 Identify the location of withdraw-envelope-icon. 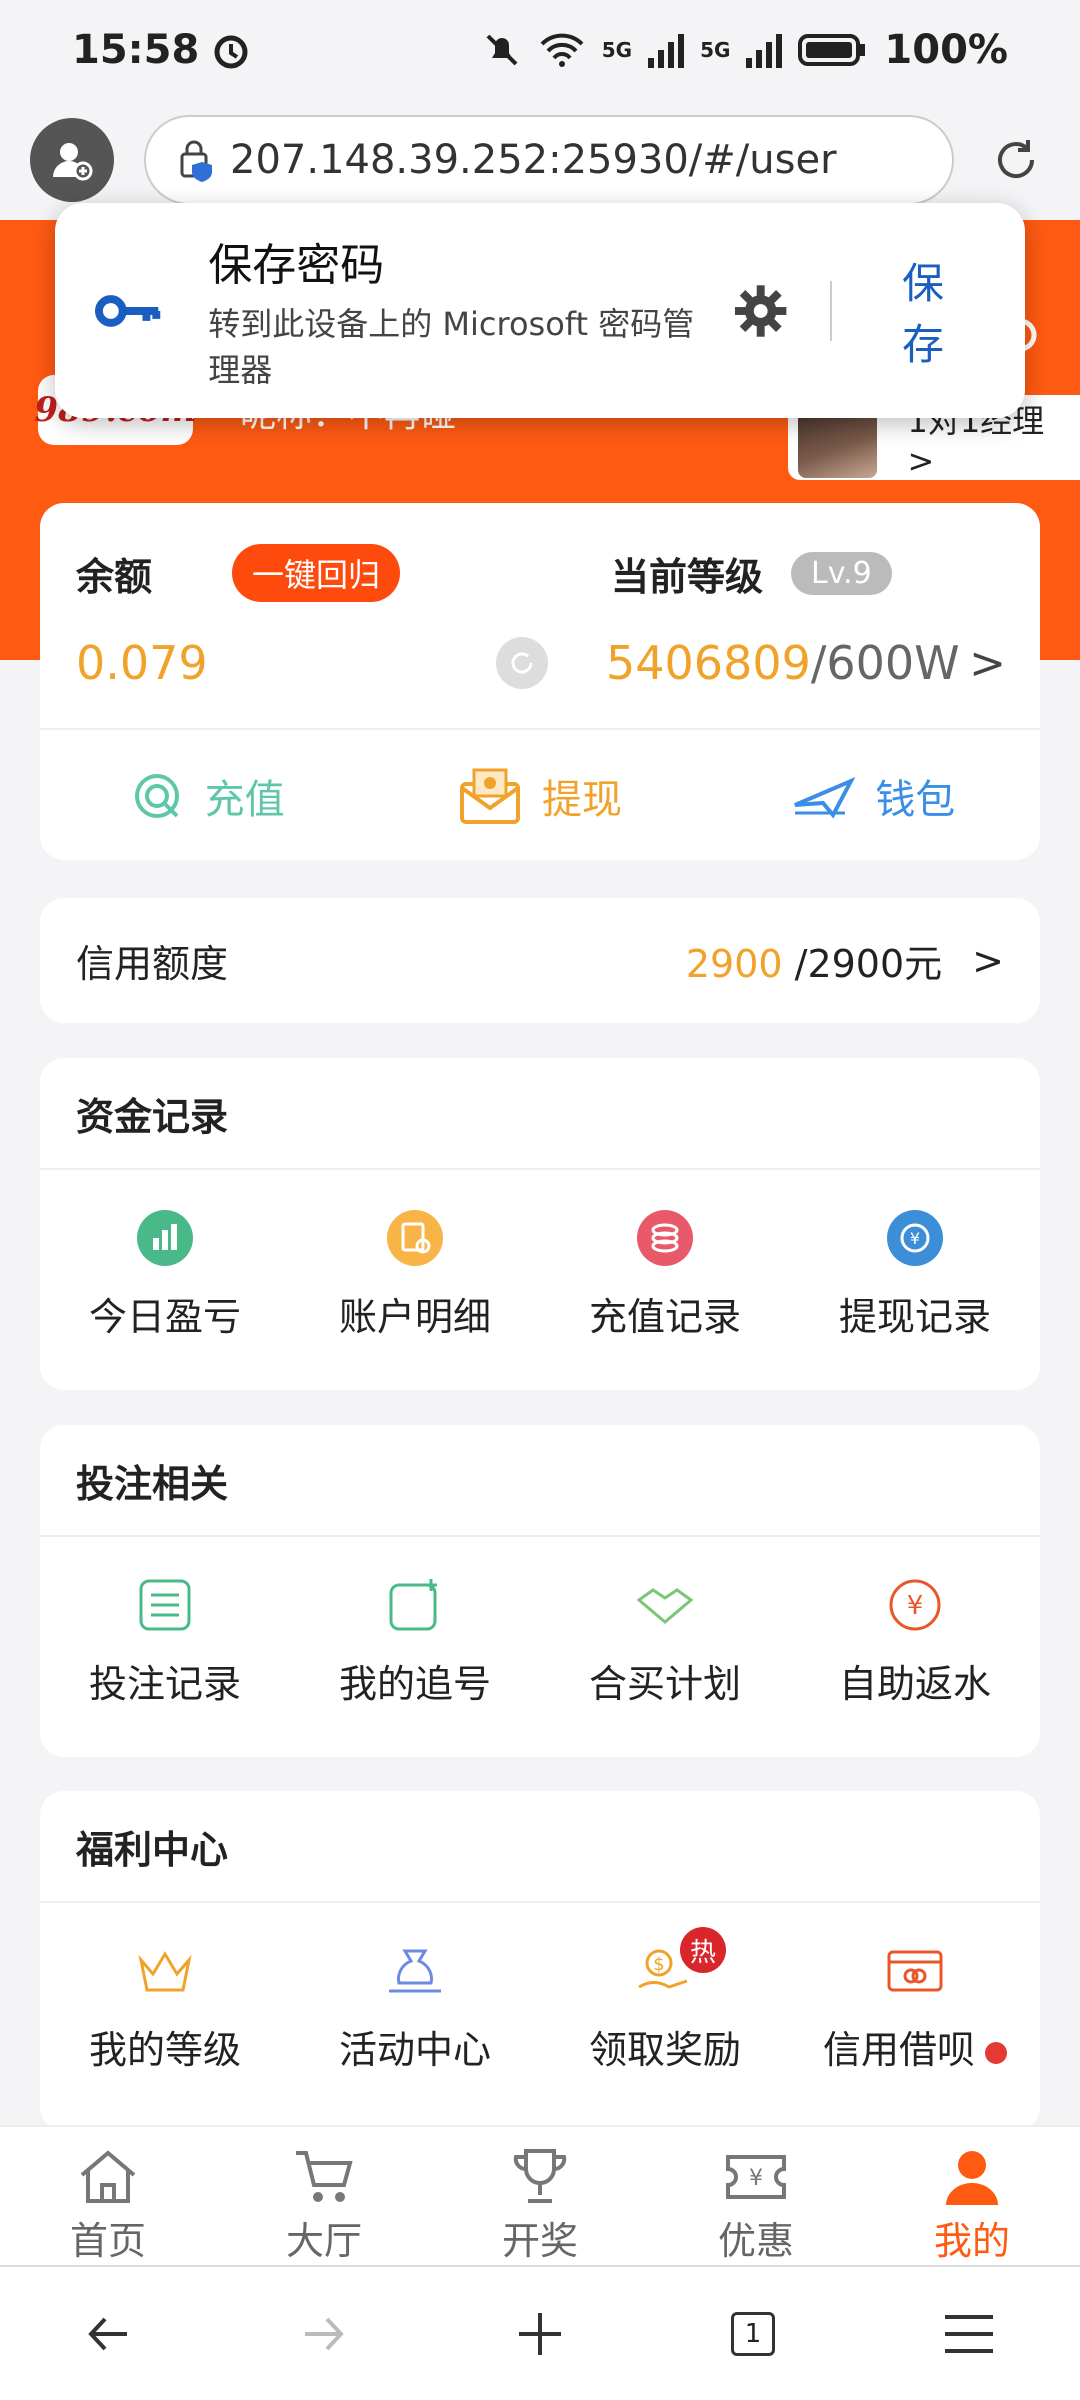
(489, 796).